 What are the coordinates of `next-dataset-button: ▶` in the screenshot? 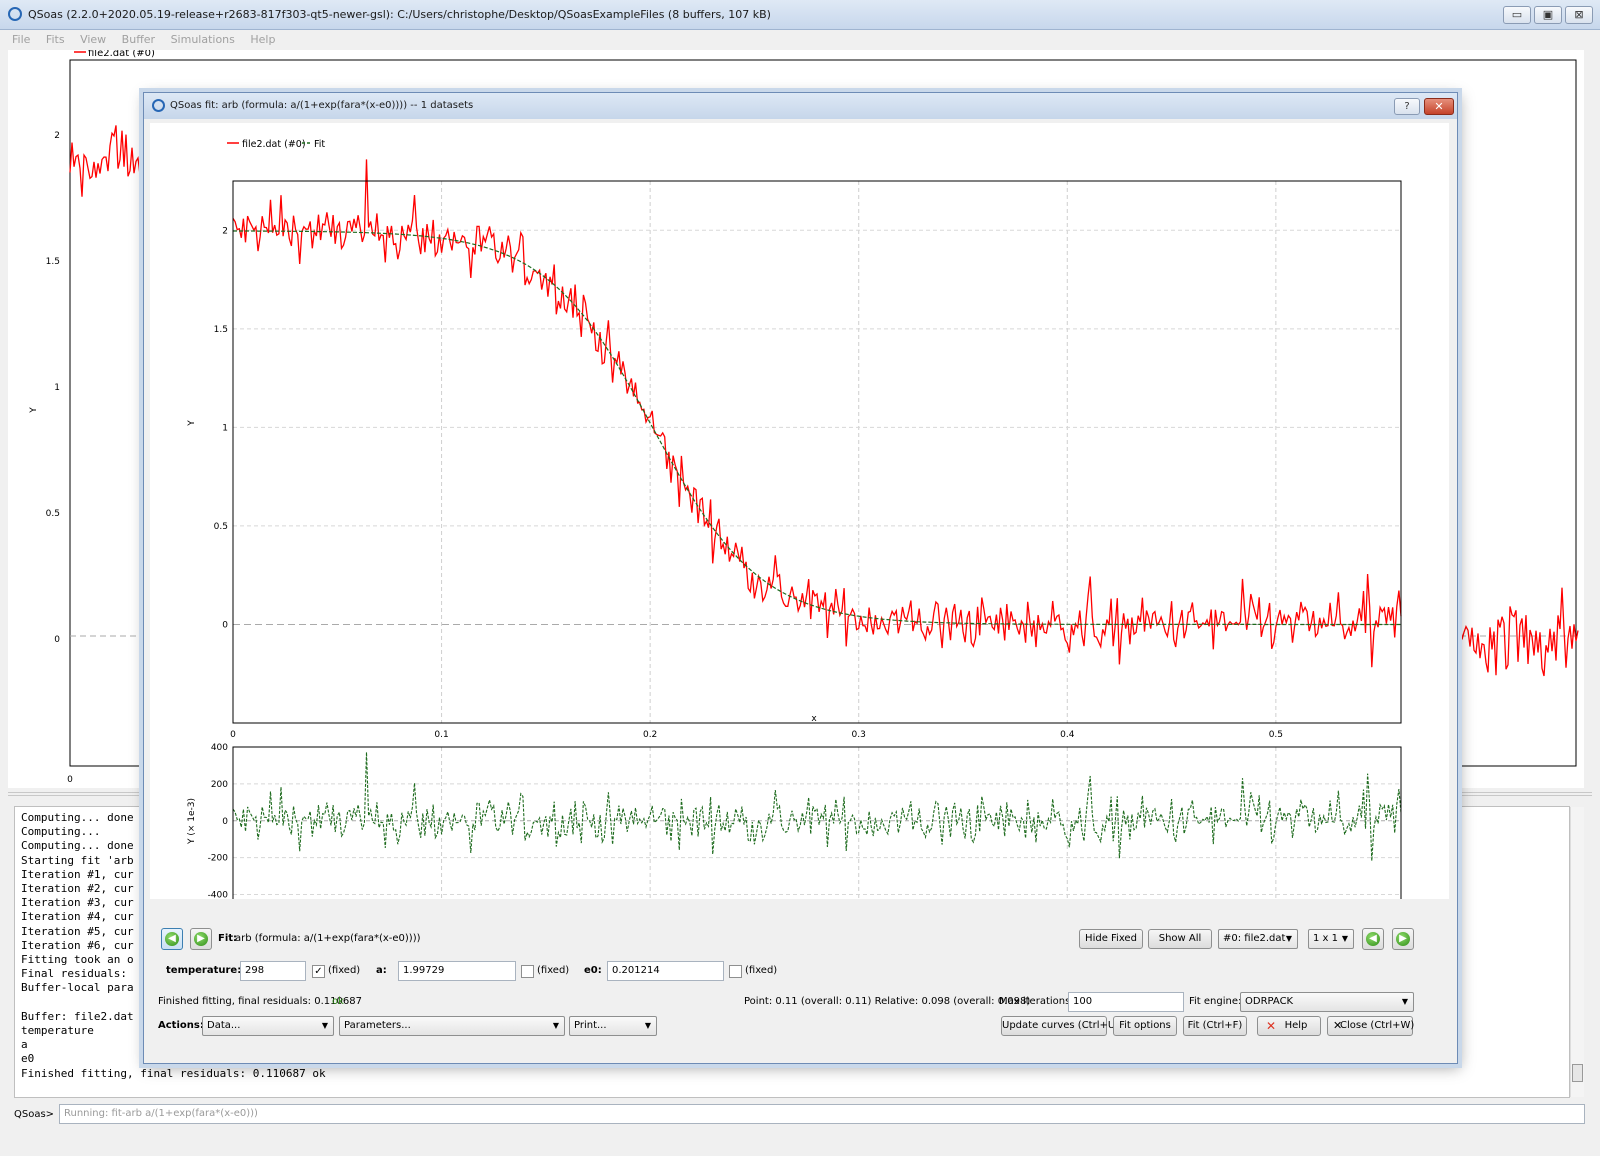 It's located at (1403, 939).